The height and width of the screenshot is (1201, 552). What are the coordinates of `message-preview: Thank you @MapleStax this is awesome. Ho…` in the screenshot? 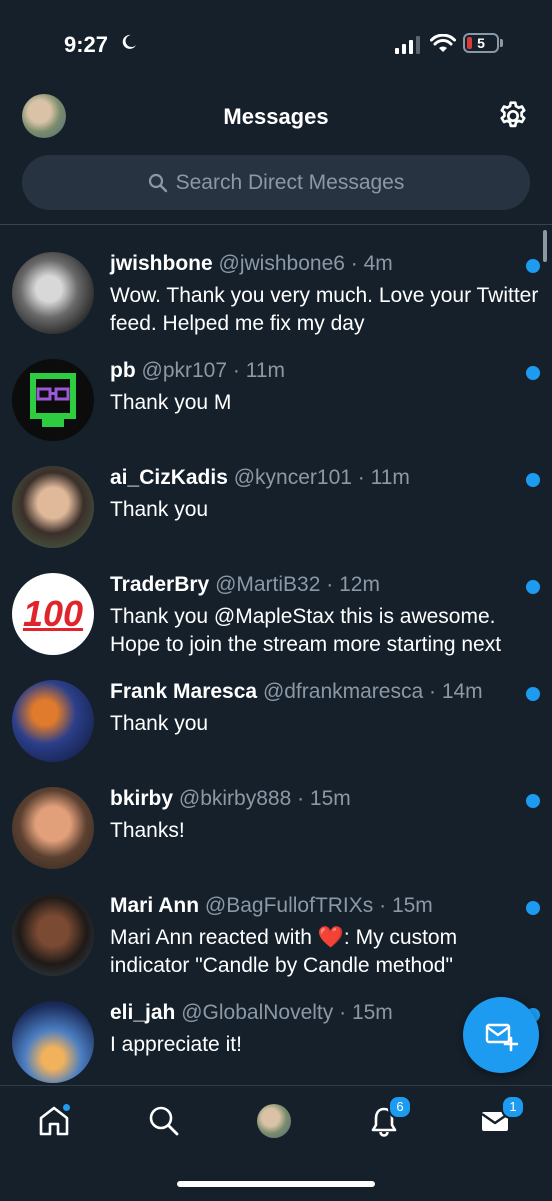 It's located at (306, 630).